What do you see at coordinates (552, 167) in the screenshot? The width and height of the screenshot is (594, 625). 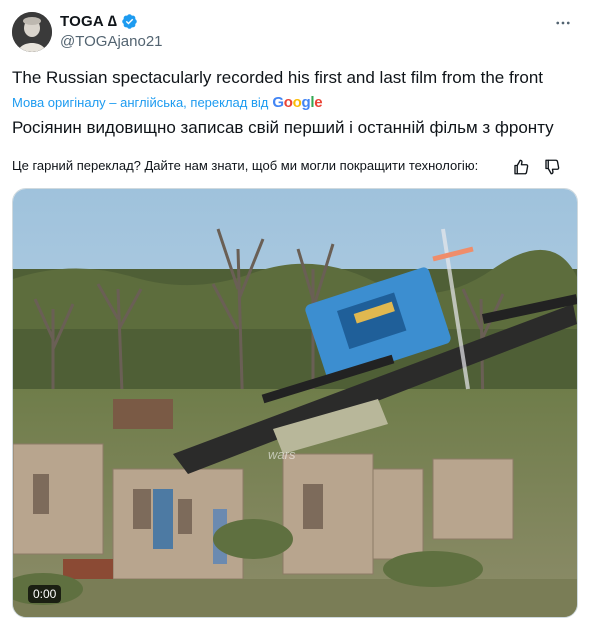 I see `thumbs-down-icon` at bounding box center [552, 167].